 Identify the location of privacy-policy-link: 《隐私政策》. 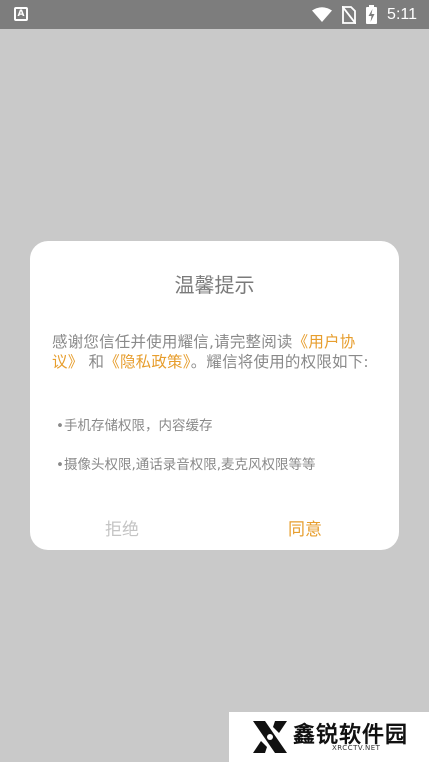
(147, 362).